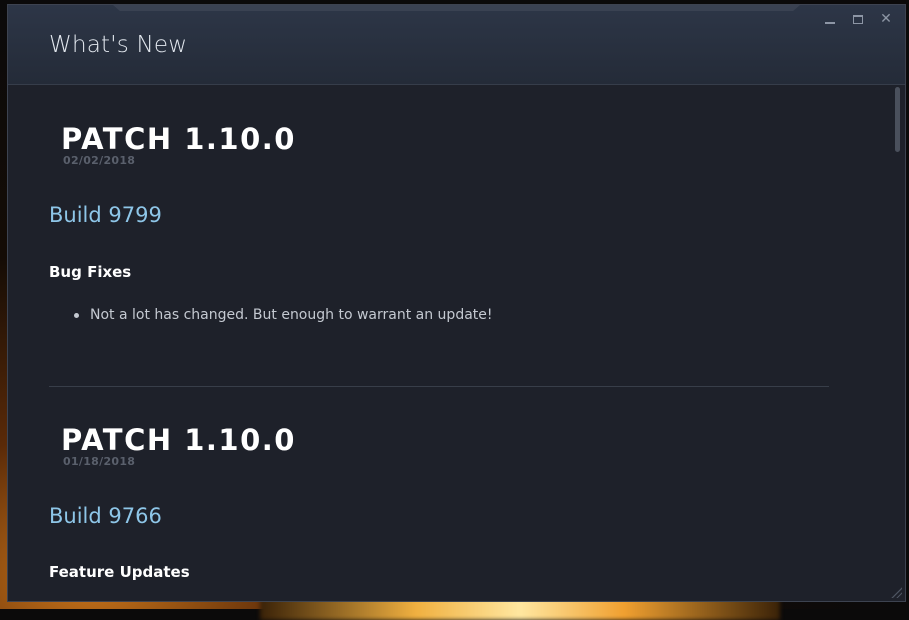  I want to click on close-icon: ✕, so click(886, 19).